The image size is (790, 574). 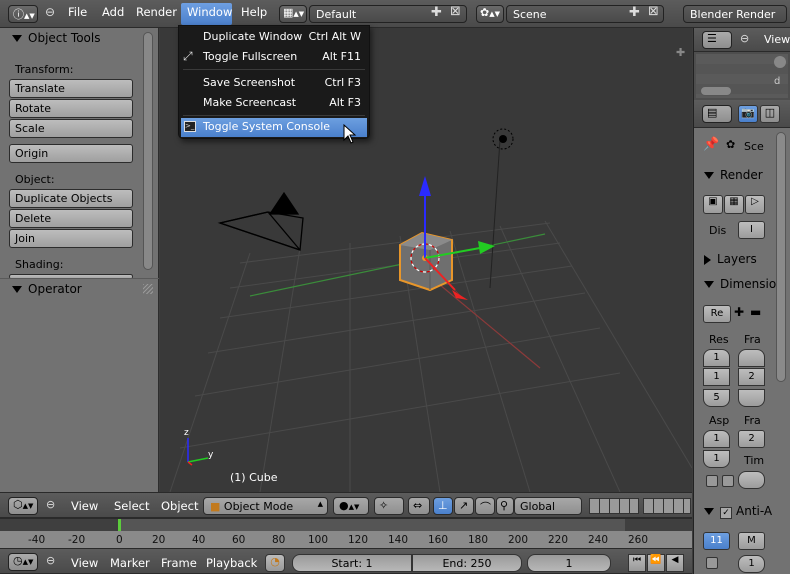 What do you see at coordinates (716, 459) in the screenshot?
I see `aspect-y-field: 1` at bounding box center [716, 459].